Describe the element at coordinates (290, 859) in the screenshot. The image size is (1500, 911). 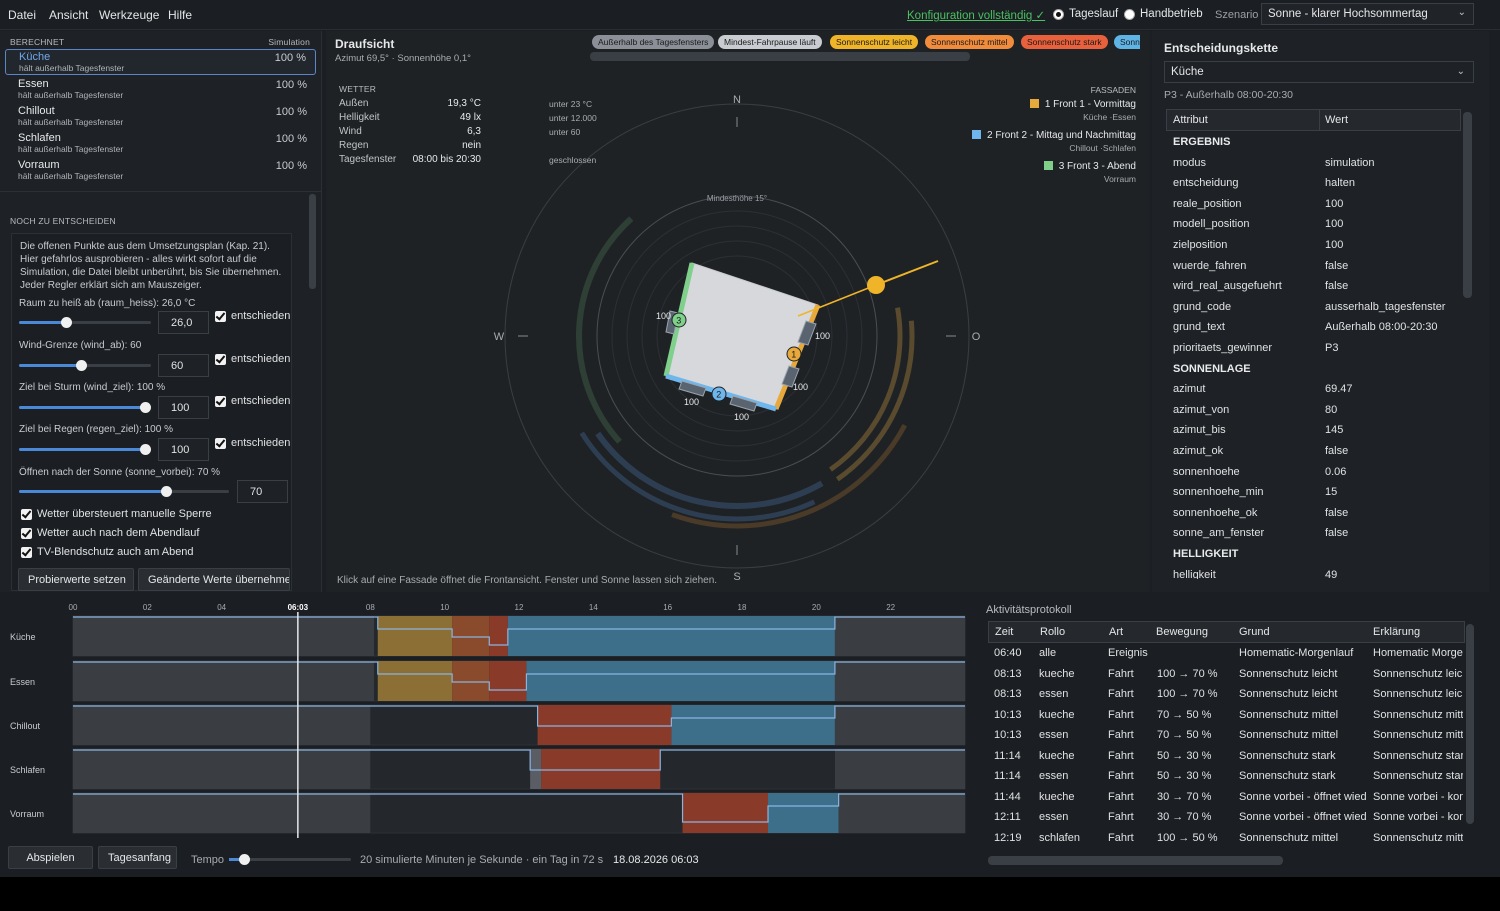
I see `tempo-slider` at that location.